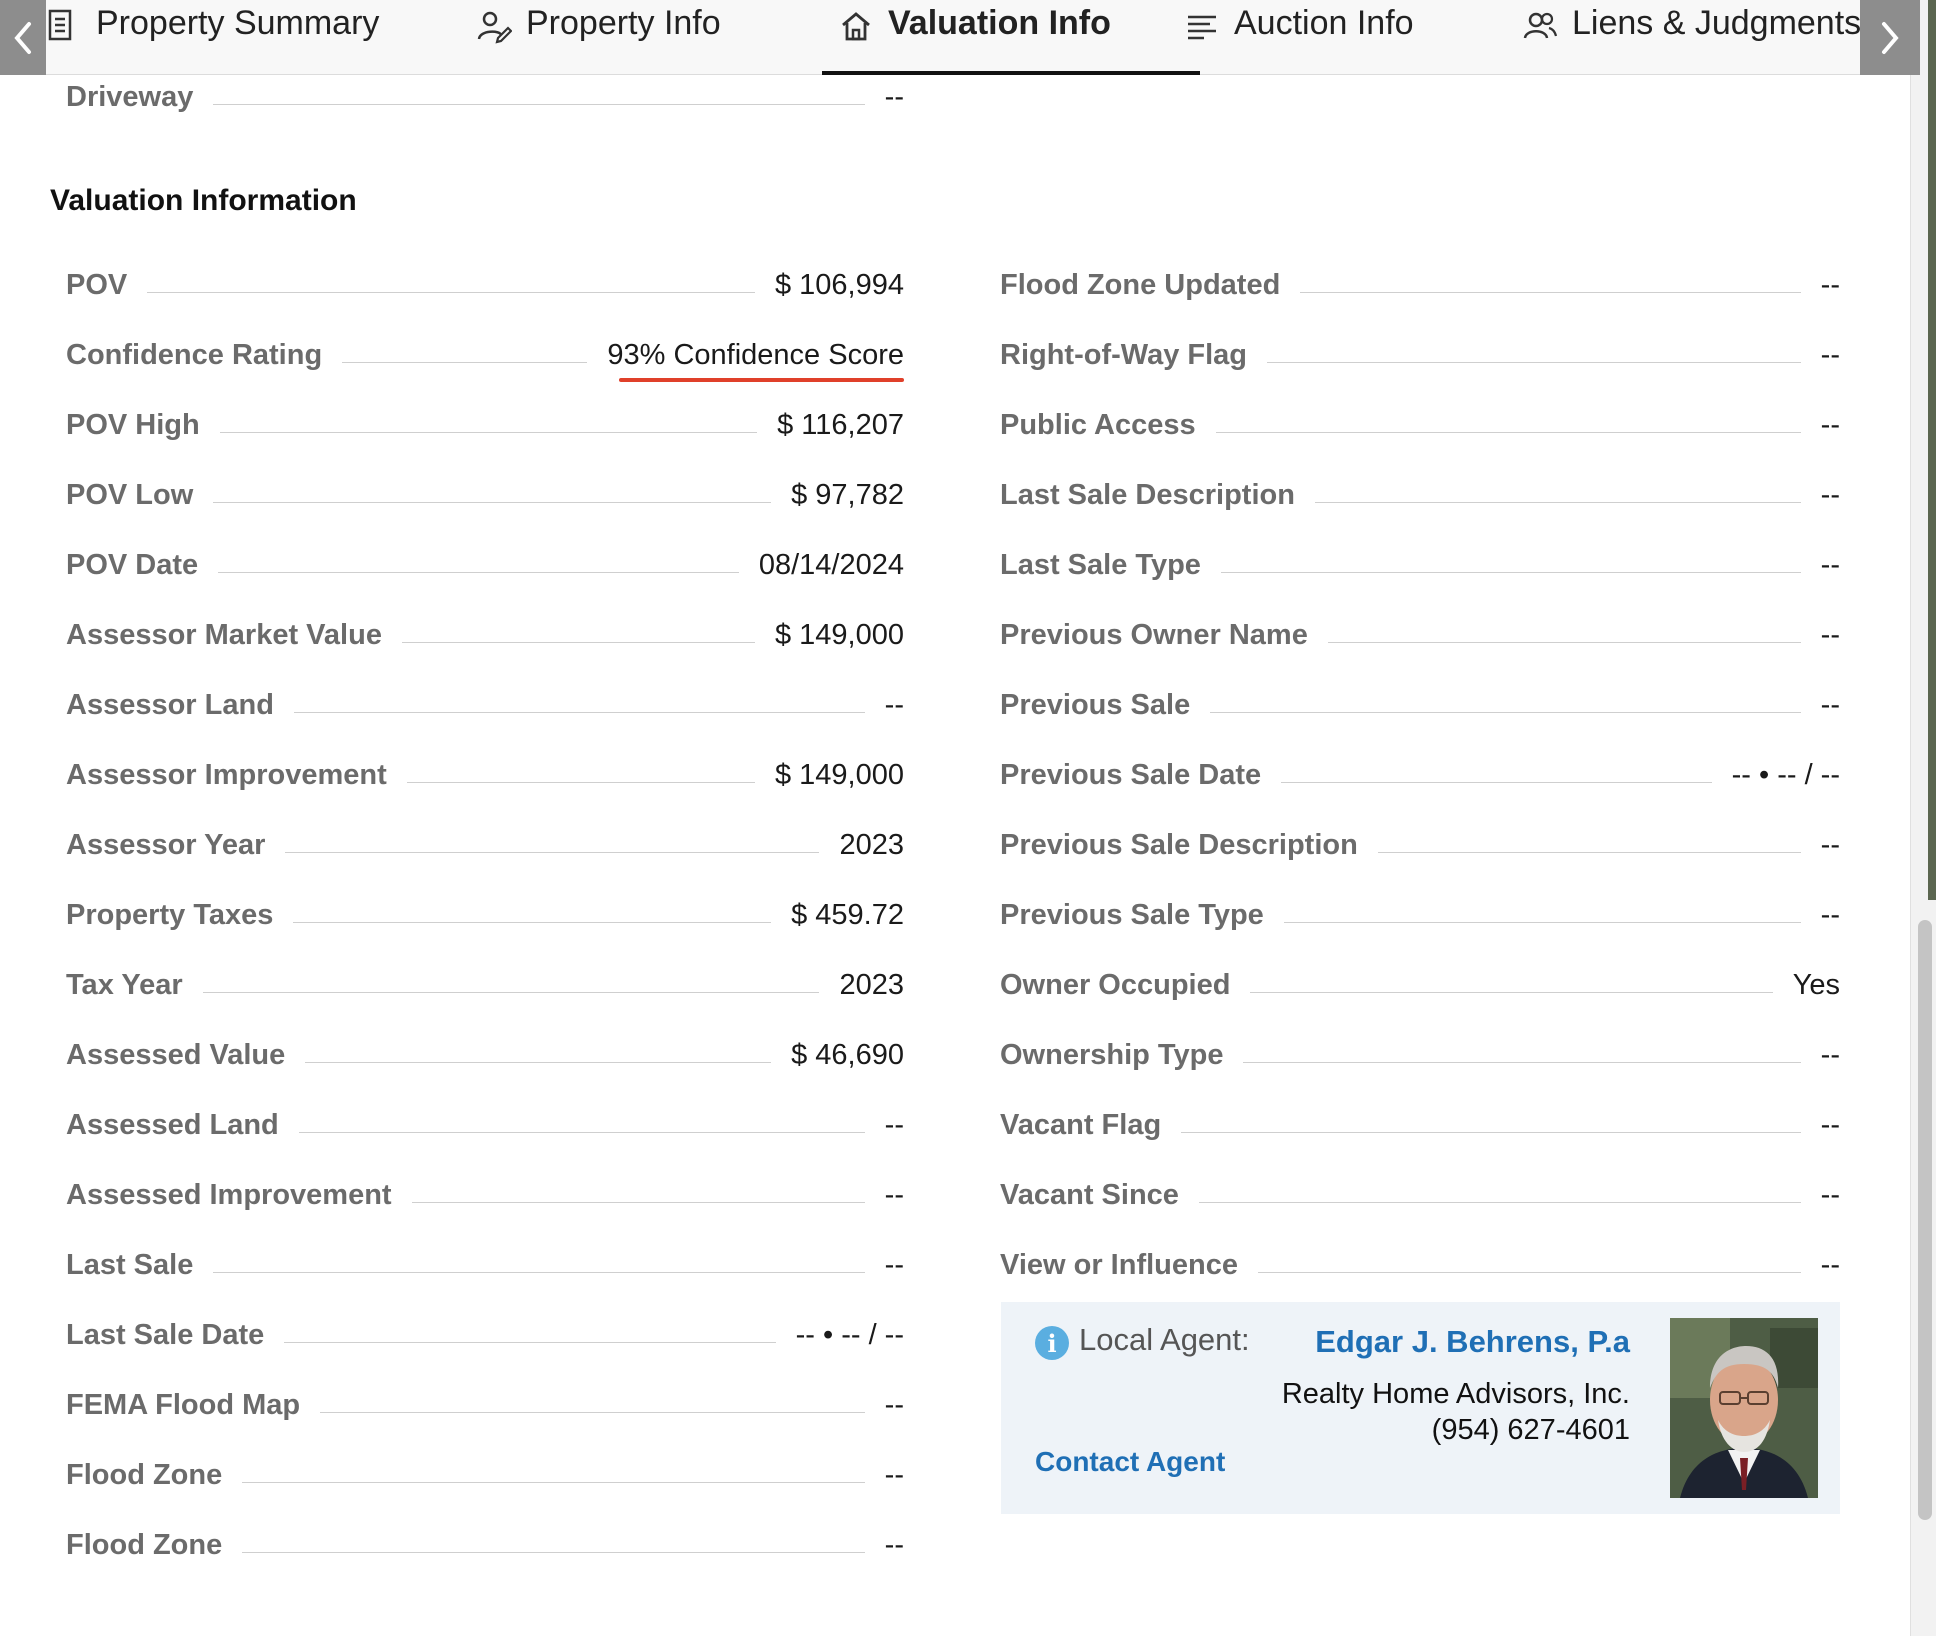 The image size is (1936, 1636). Describe the element at coordinates (1420, 845) in the screenshot. I see `field-row: Previous Sale Description --` at that location.